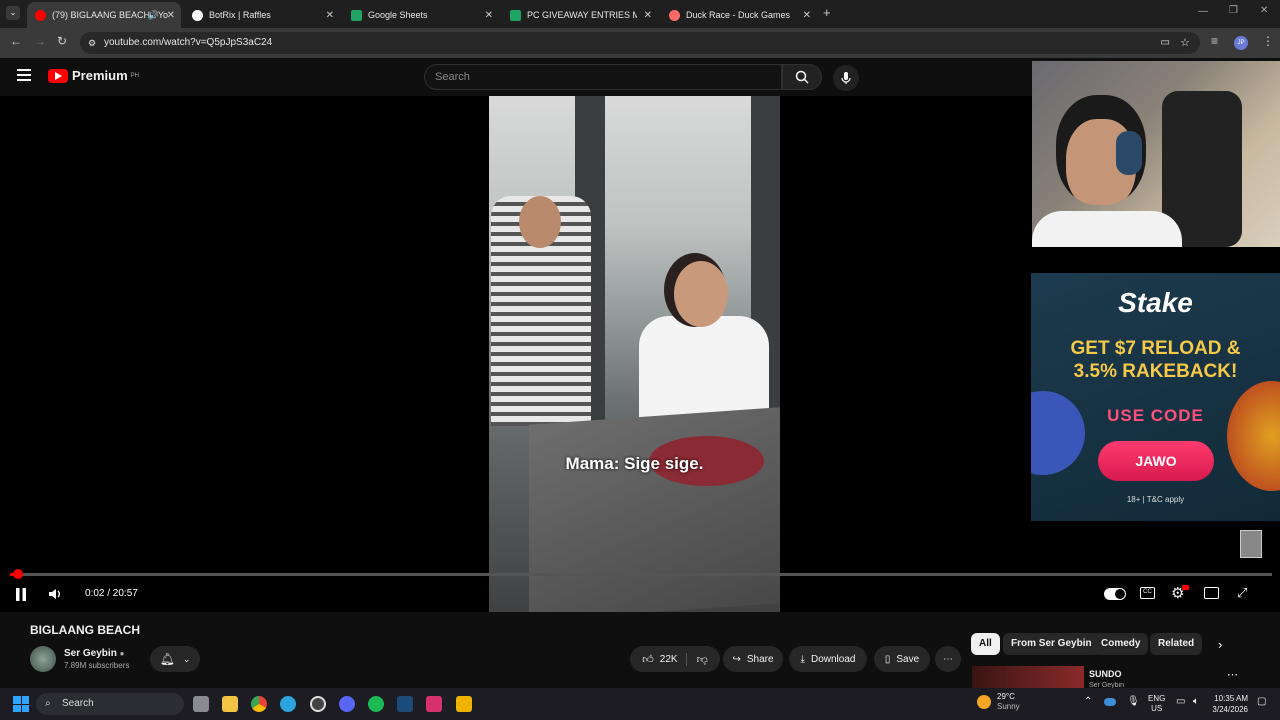 This screenshot has width=1280, height=720. I want to click on network-icon: ▭, so click(1180, 701).